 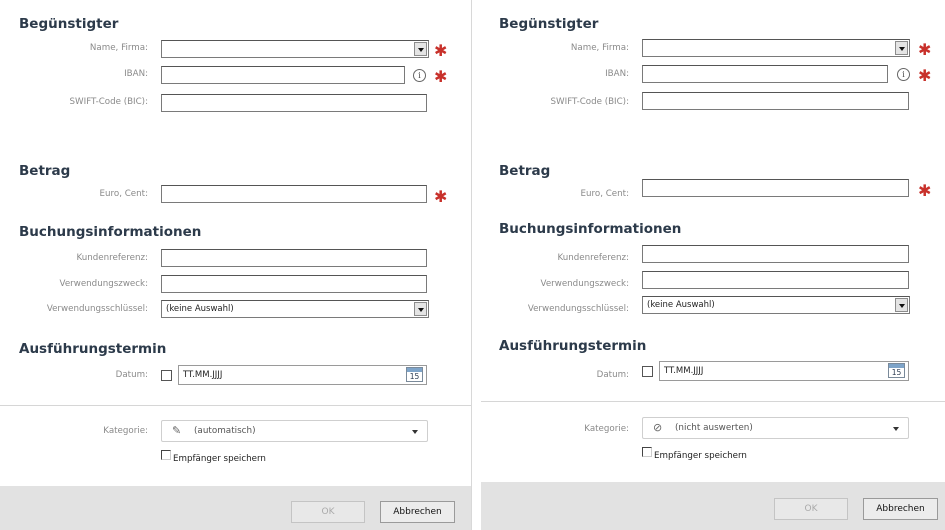 I want to click on category-value: (automatisch), so click(x=225, y=431).